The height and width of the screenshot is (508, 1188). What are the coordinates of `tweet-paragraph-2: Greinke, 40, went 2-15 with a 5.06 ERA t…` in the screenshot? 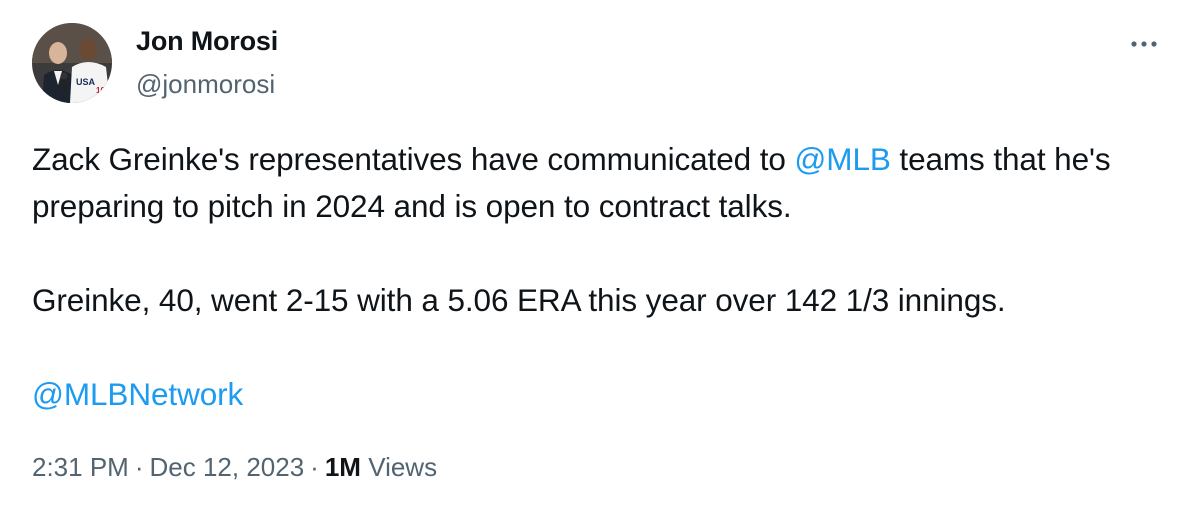 It's located at (519, 300).